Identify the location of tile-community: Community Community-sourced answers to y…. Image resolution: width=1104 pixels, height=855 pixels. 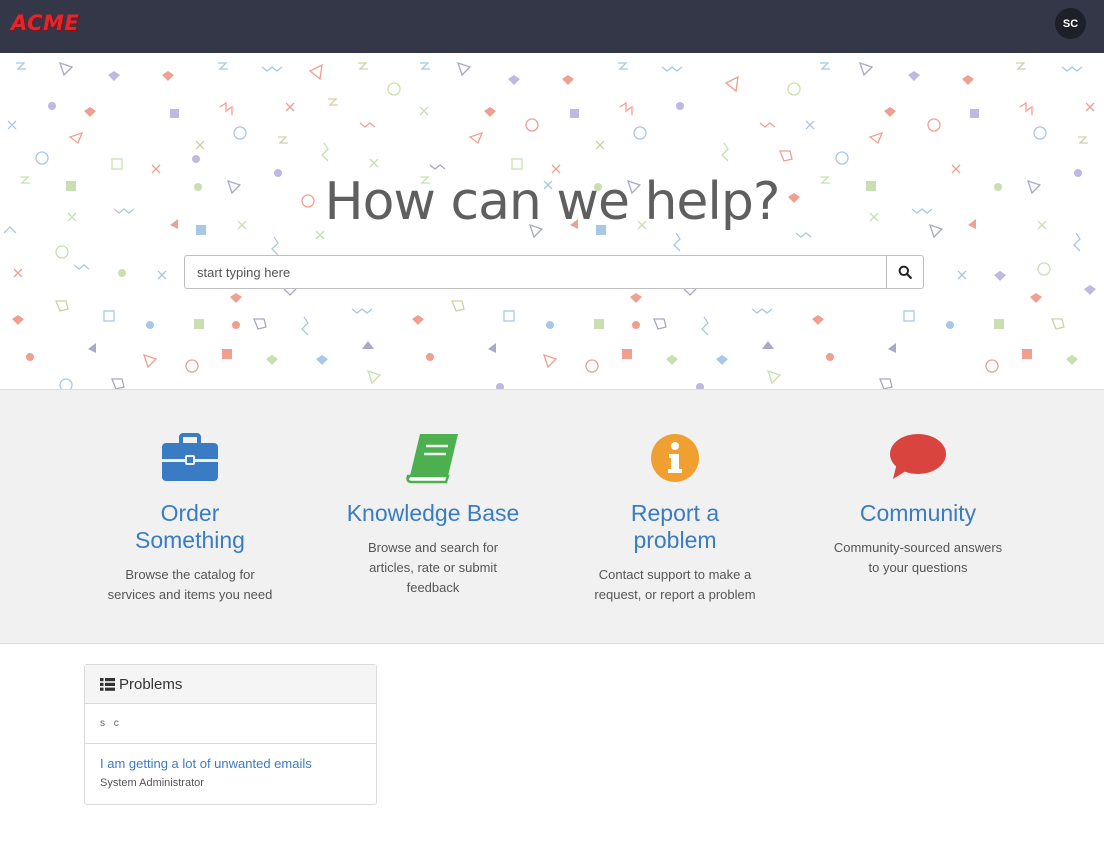
(918, 517).